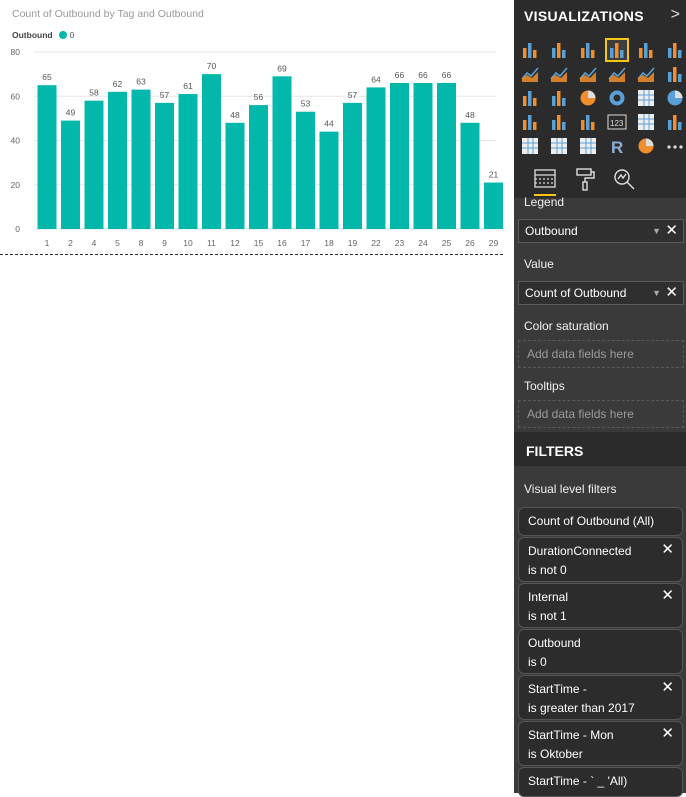 This screenshot has height=797, width=686. I want to click on 100-bar-icon, so click(646, 50).